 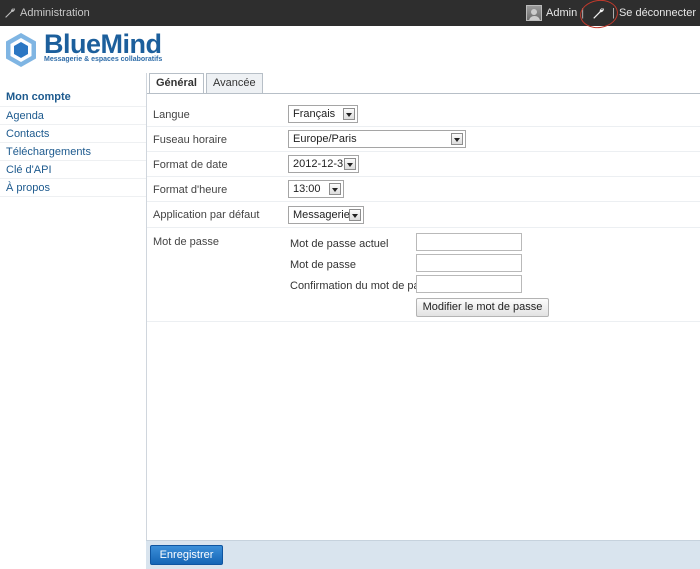 What do you see at coordinates (363, 286) in the screenshot?
I see `confirm-password-label: Confirmation du mot de passe` at bounding box center [363, 286].